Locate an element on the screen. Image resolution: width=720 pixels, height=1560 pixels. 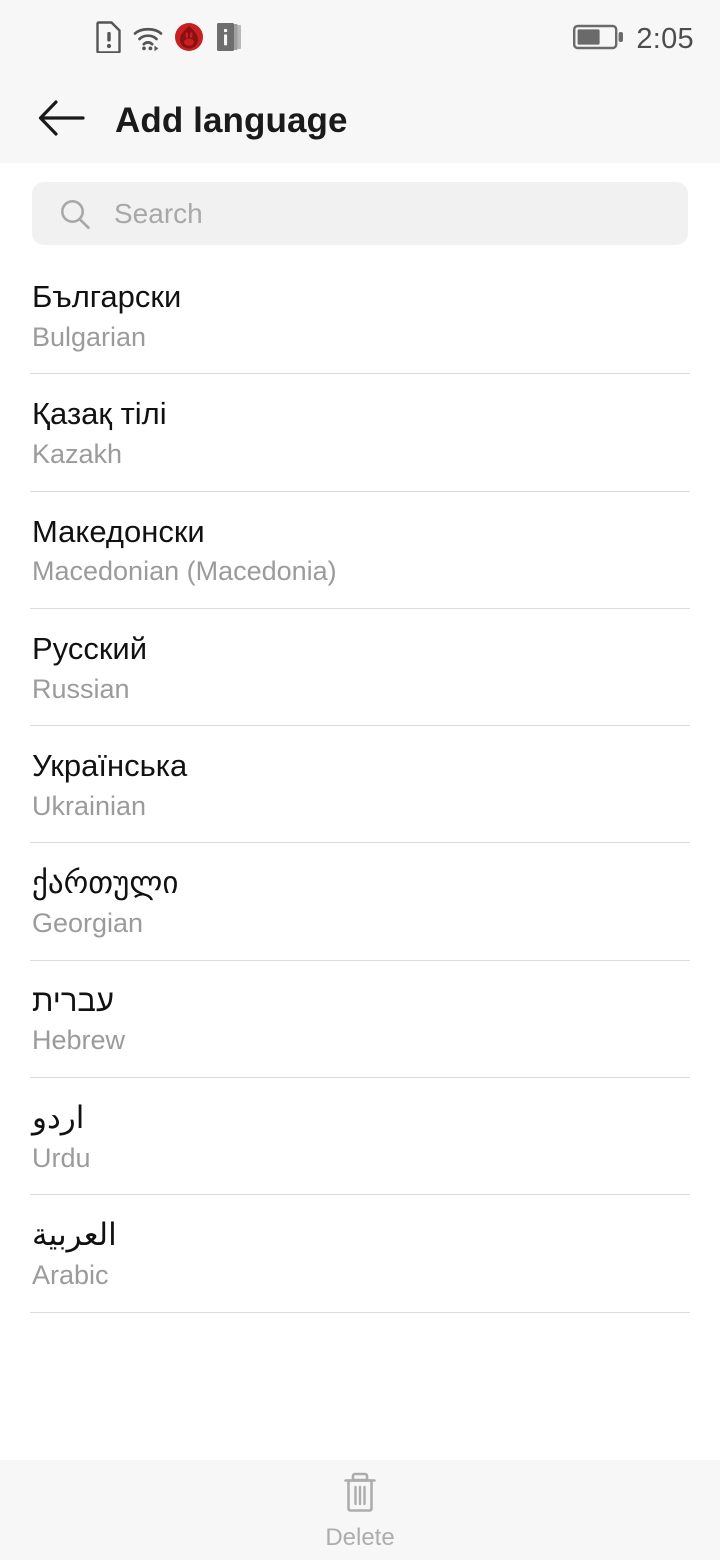
language-native-name: Български is located at coordinates (107, 296).